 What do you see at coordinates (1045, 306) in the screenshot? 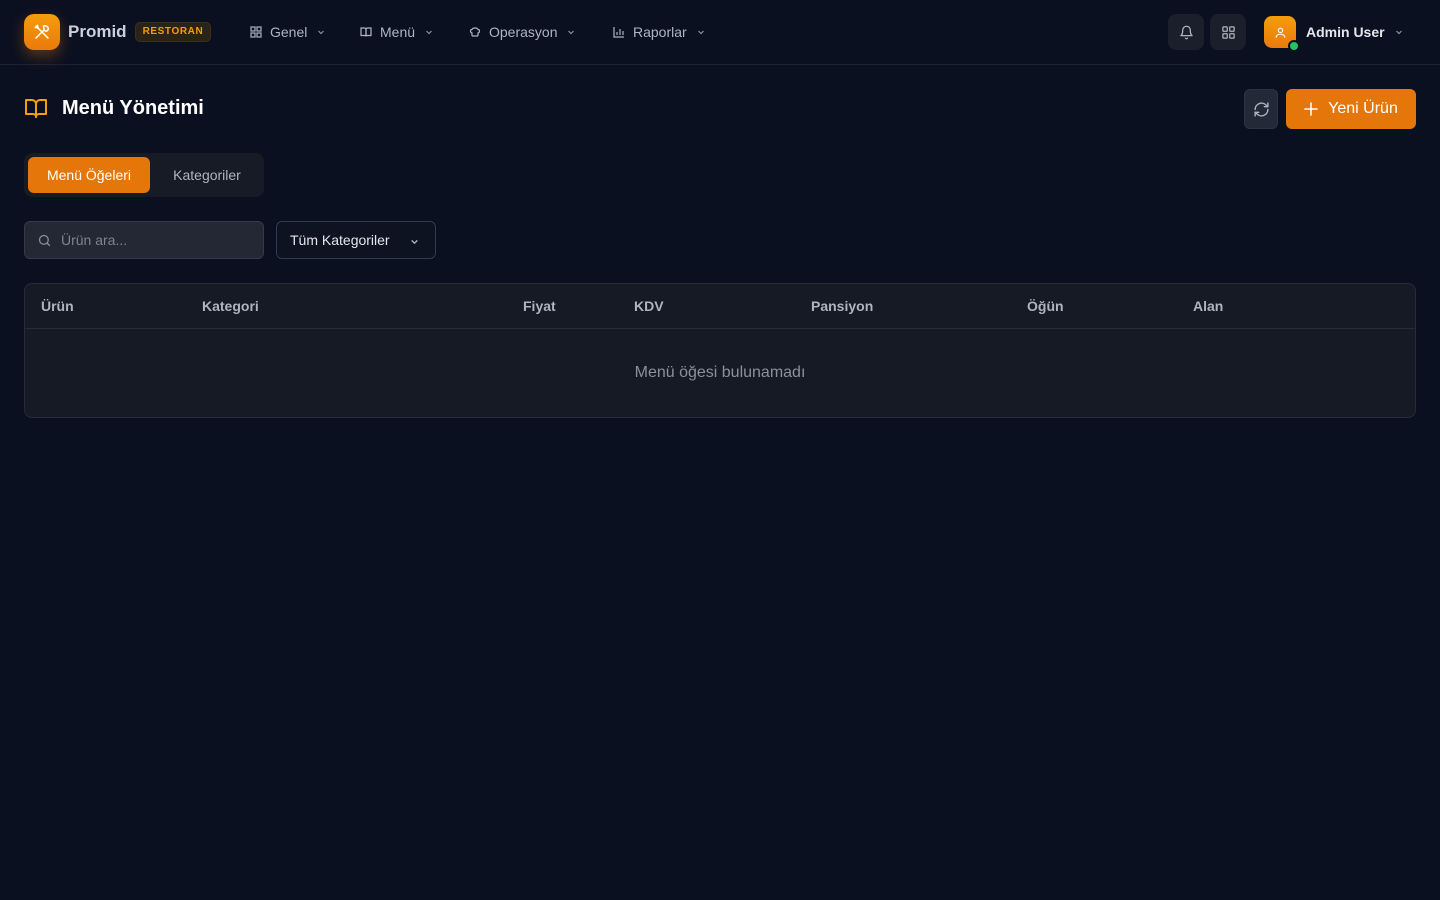
I see `column-header-meal: Öğün` at bounding box center [1045, 306].